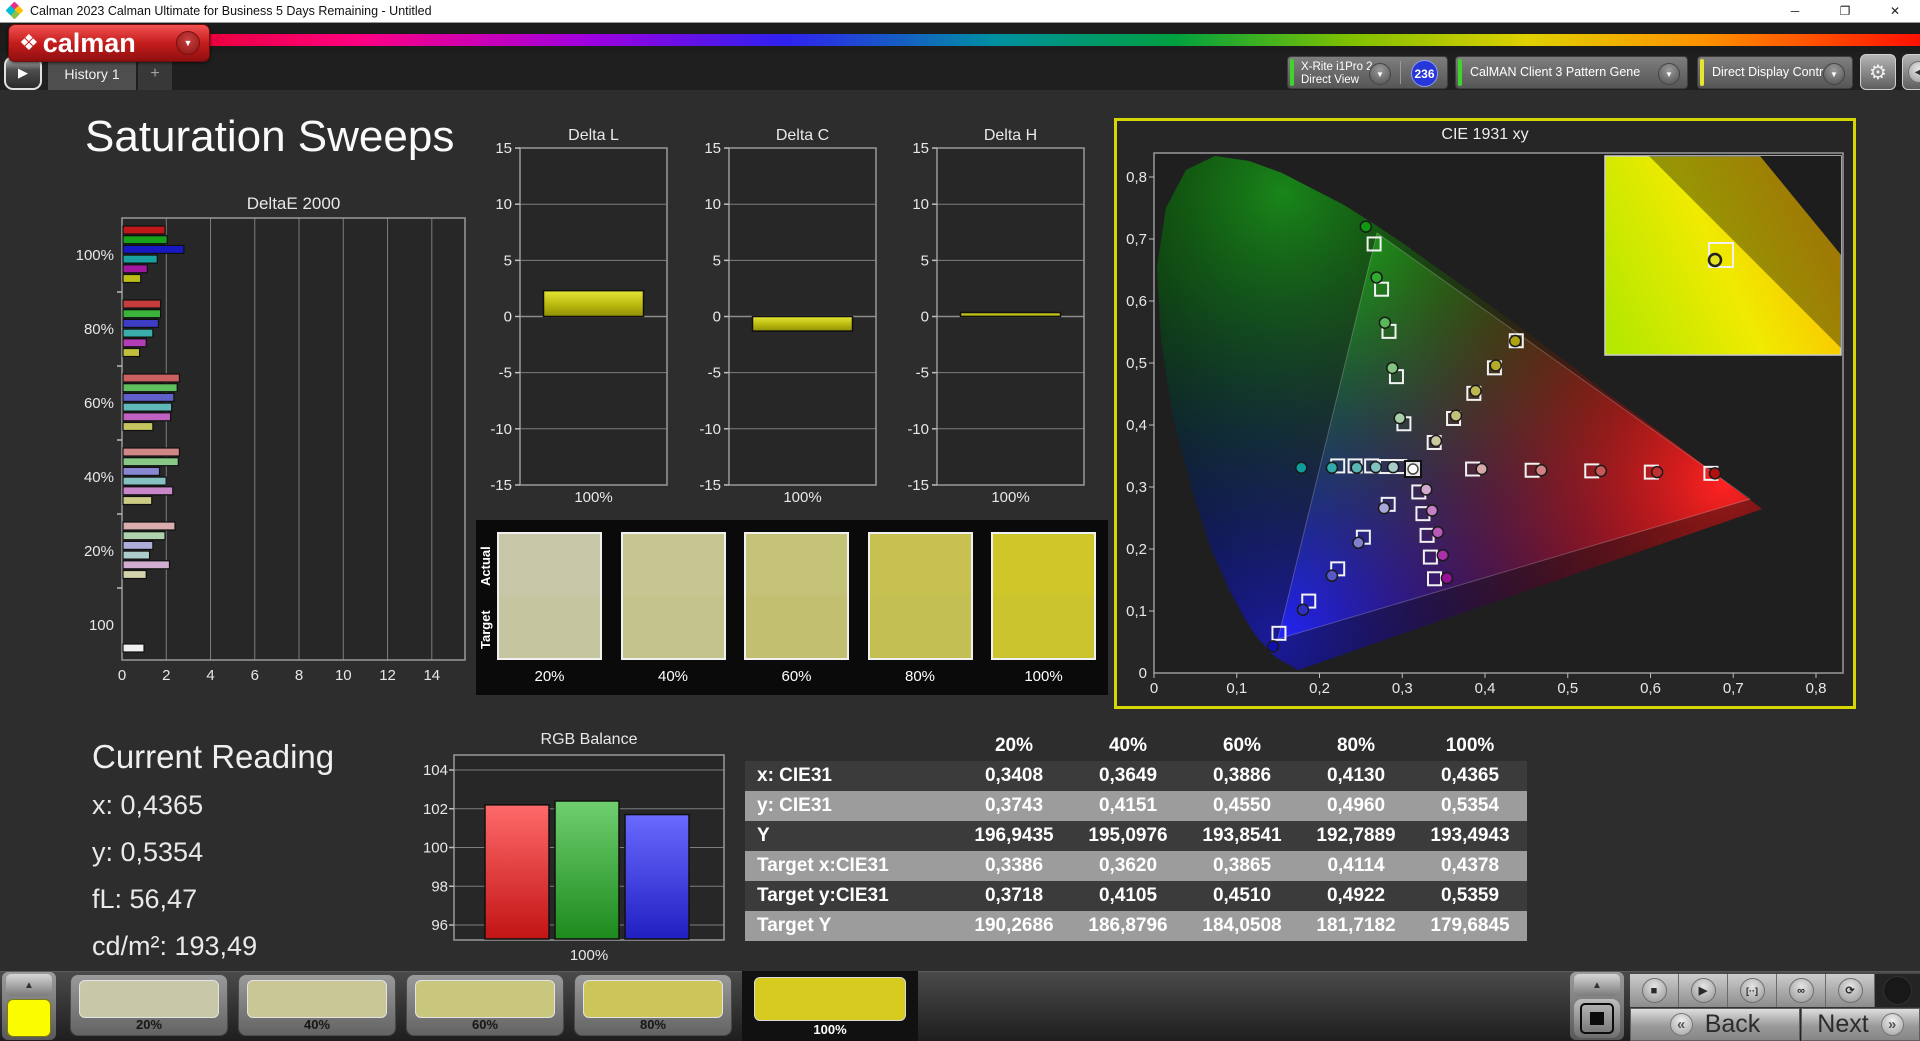  I want to click on display-control-dropdown: Direct Display Control ▼, so click(1775, 72).